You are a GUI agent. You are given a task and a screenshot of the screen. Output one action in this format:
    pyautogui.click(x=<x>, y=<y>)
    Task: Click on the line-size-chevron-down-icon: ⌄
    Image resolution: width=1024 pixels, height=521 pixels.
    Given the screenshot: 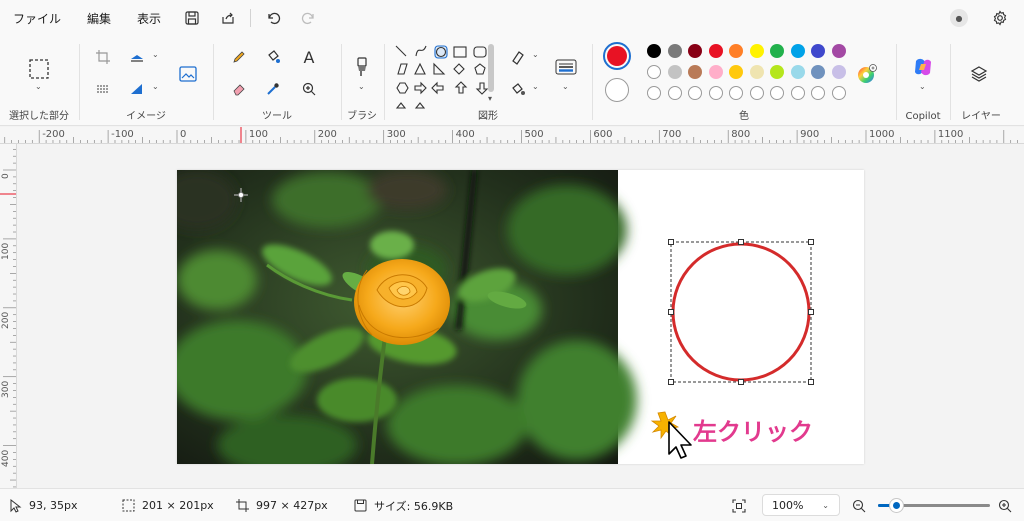 What is the action you would take?
    pyautogui.click(x=565, y=86)
    